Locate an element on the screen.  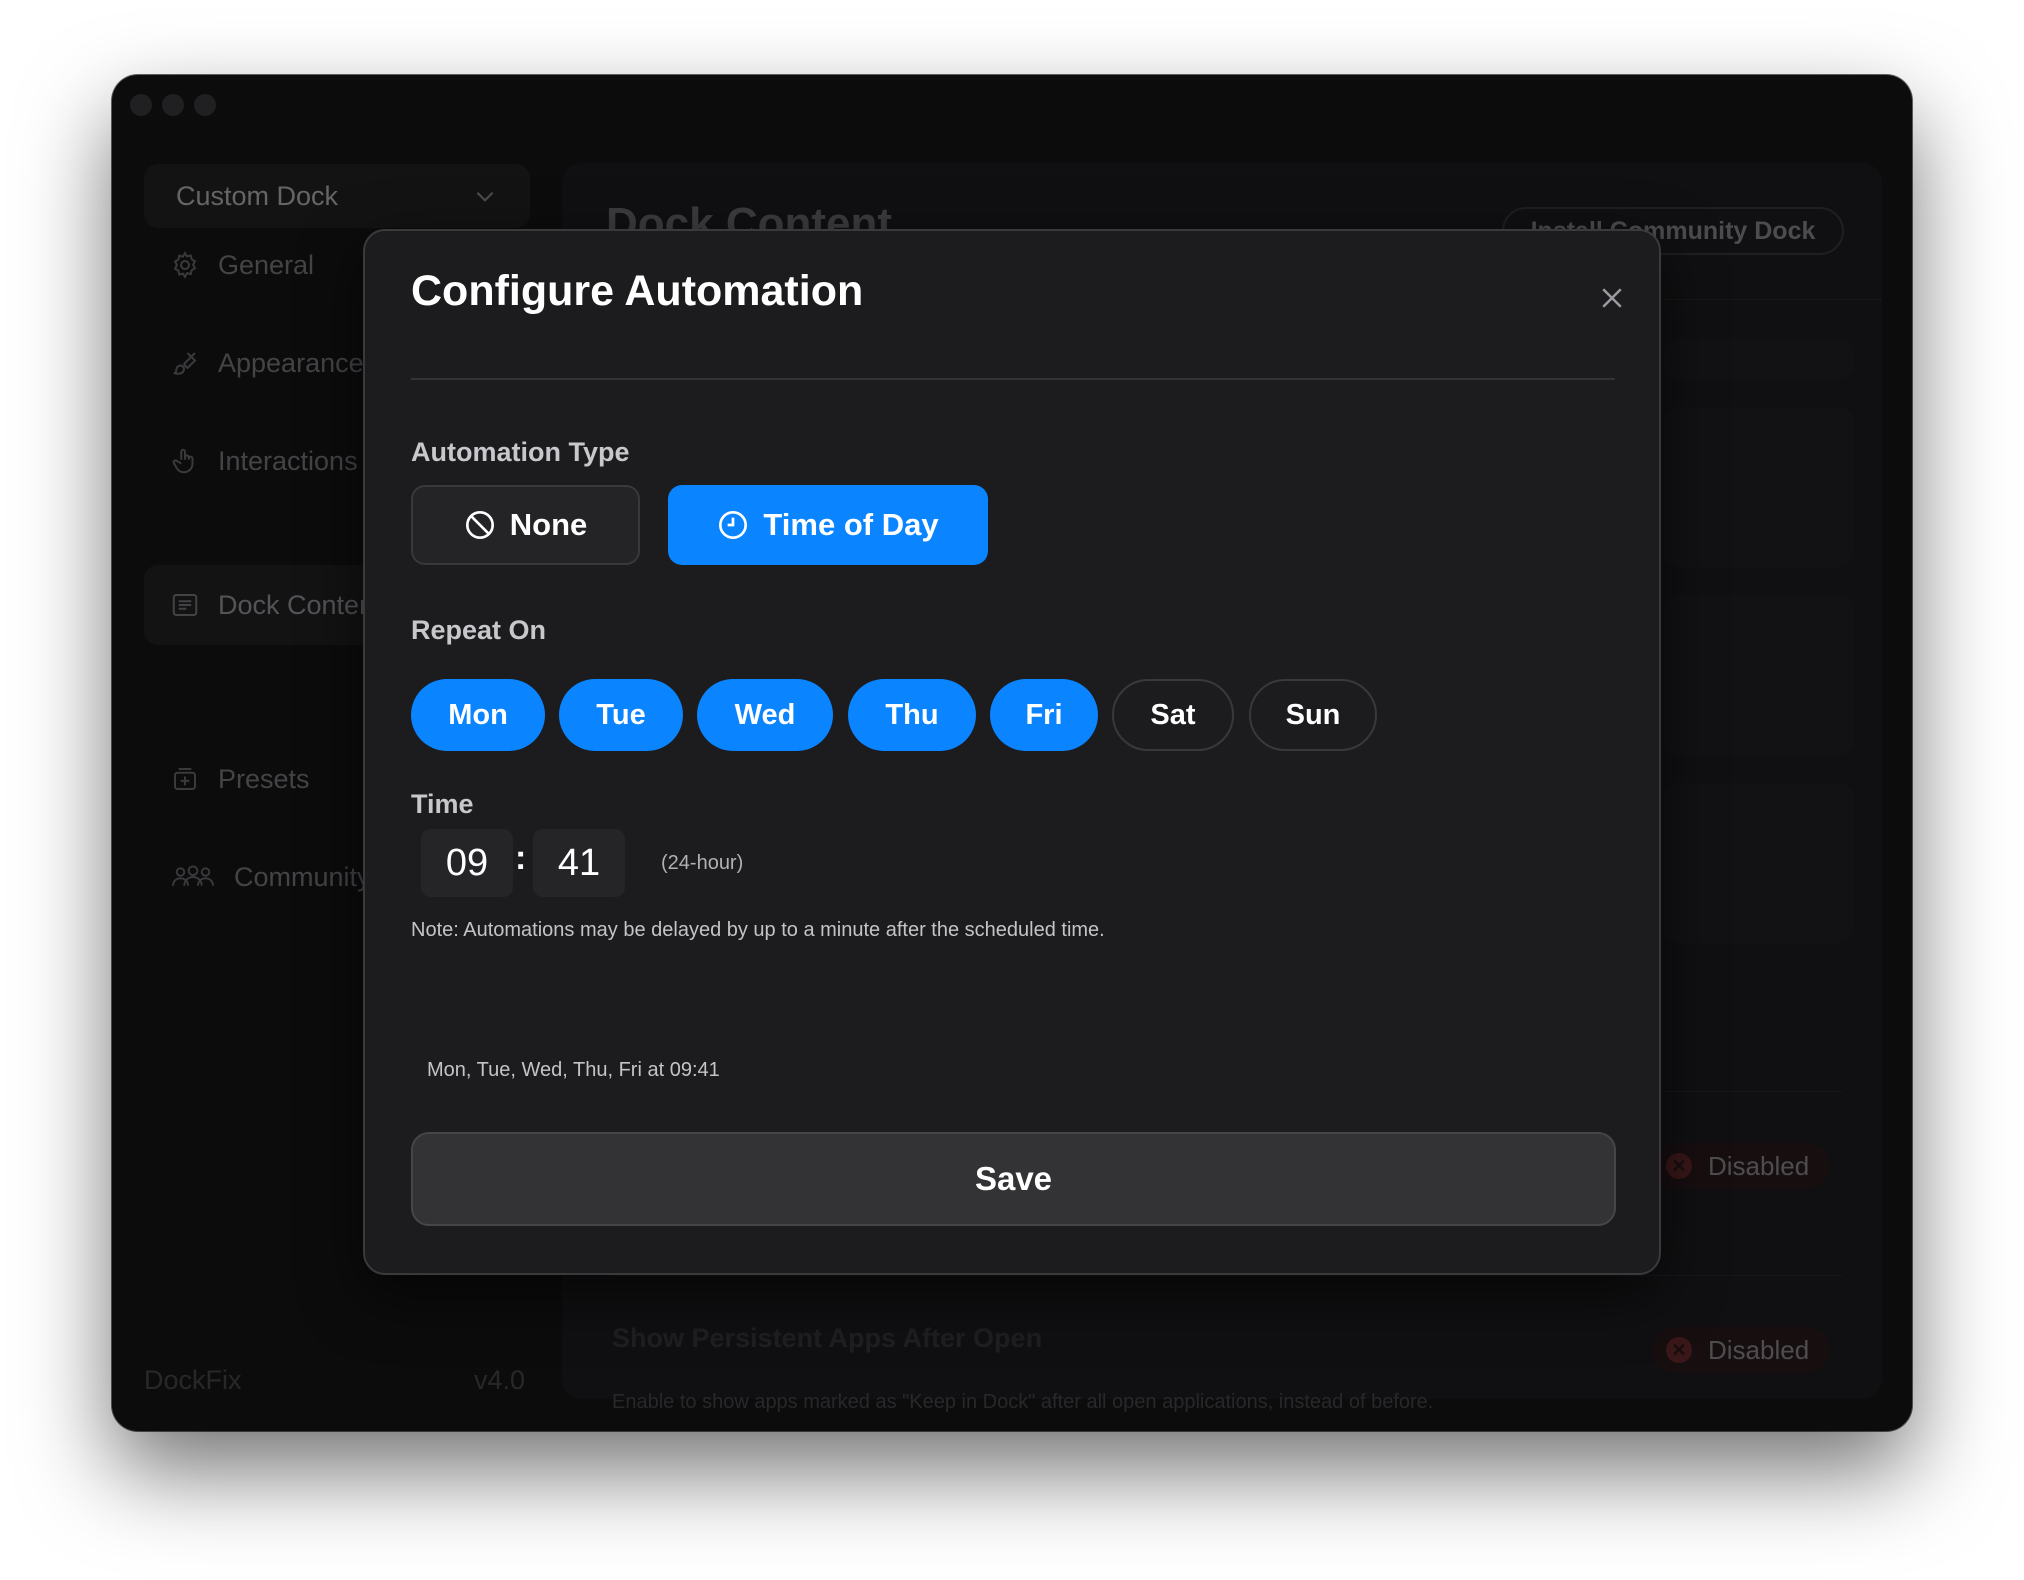
hour-field: 09 is located at coordinates (467, 863).